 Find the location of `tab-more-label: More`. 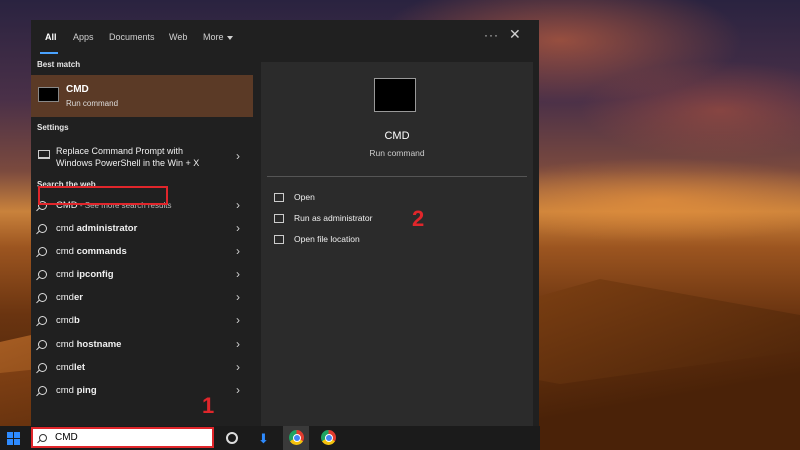

tab-more-label: More is located at coordinates (213, 37).